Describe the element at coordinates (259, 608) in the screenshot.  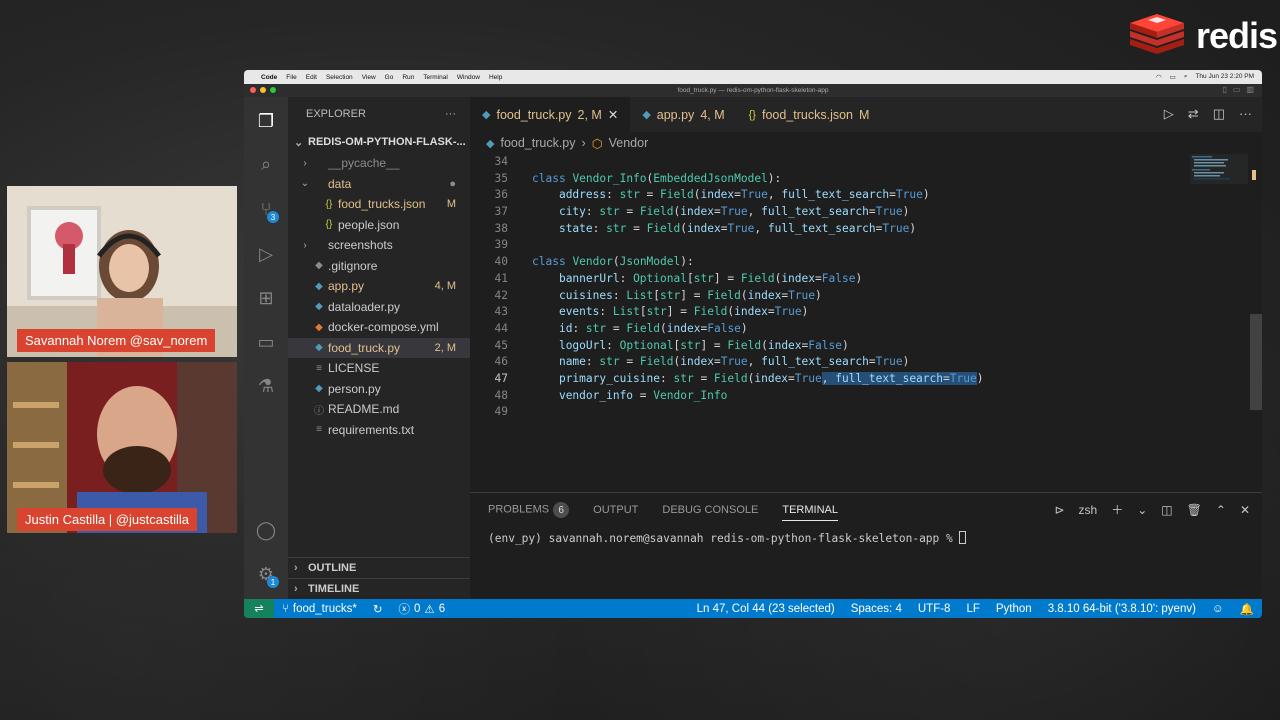
I see `remote-indicator: ⇌` at that location.